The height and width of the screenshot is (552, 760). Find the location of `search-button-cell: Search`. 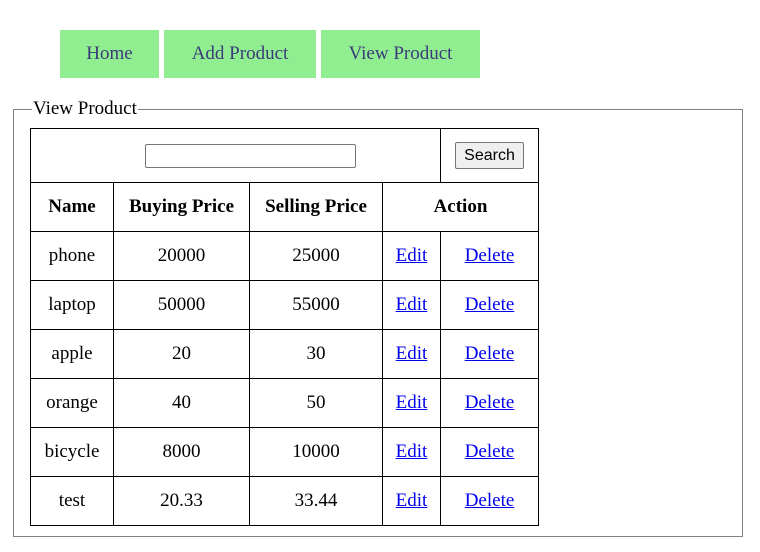

search-button-cell: Search is located at coordinates (489, 155).